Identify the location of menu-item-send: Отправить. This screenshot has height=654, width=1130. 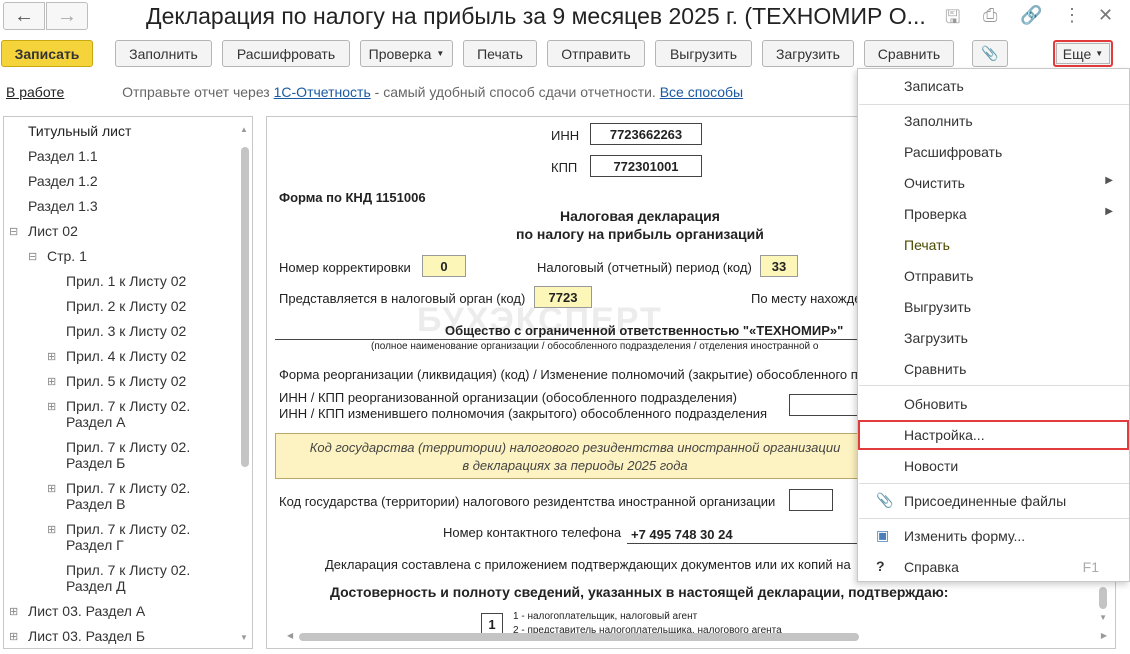
(993, 276).